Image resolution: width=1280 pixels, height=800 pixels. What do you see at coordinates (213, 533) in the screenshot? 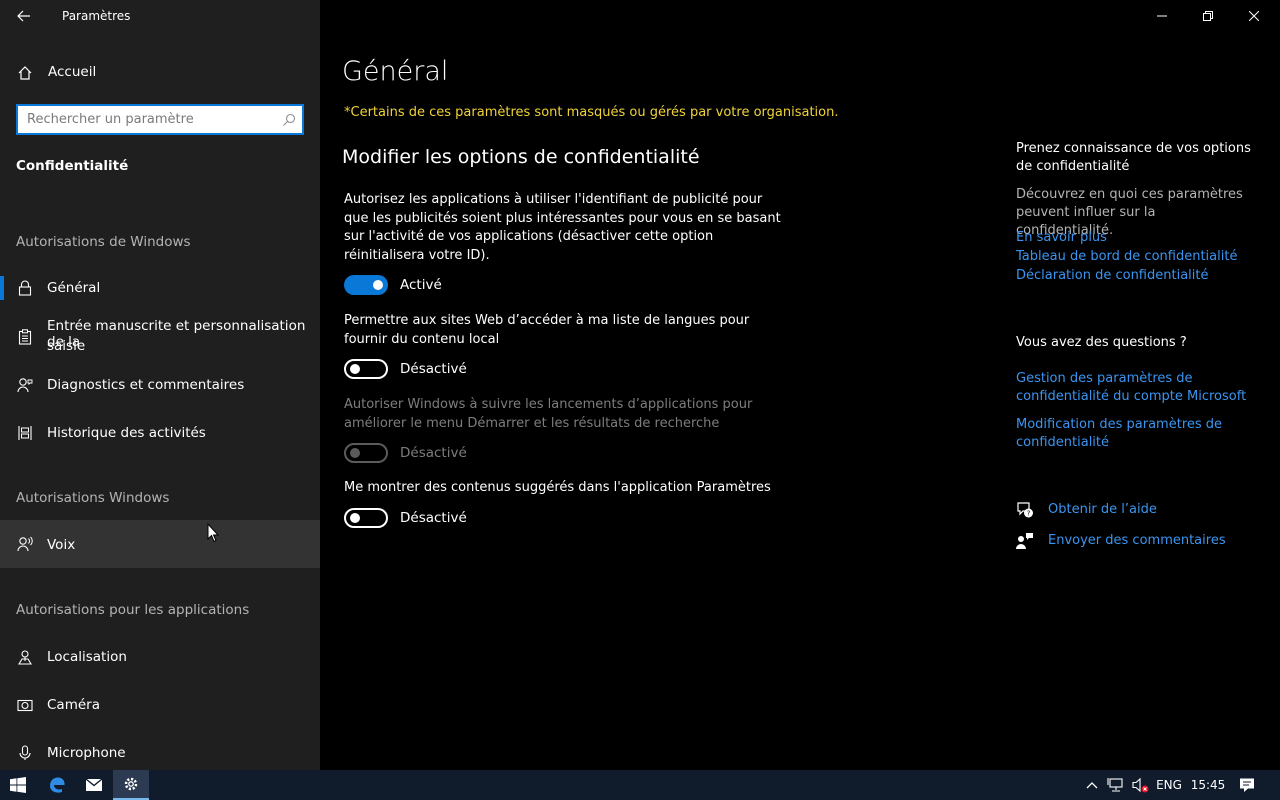
I see `mouse-cursor-icon` at bounding box center [213, 533].